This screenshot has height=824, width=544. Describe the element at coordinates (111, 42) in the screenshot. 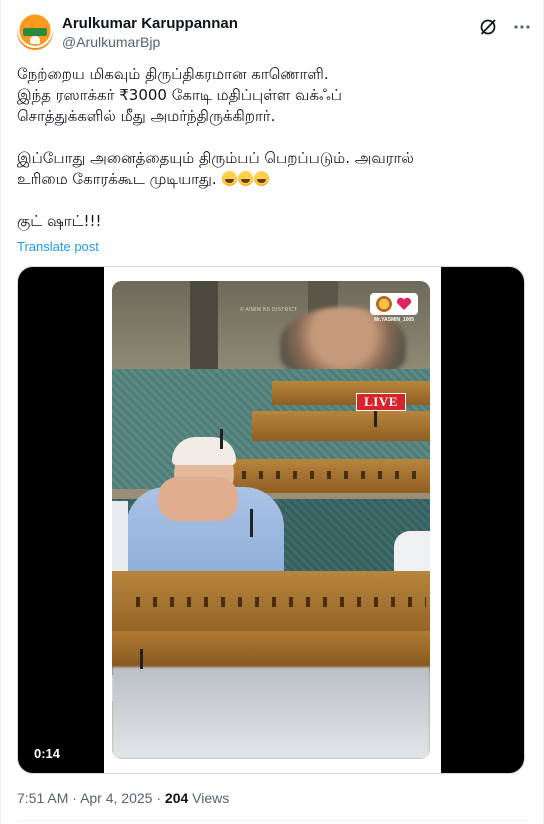

I see `author-handle: @ArulkumarBjp` at that location.